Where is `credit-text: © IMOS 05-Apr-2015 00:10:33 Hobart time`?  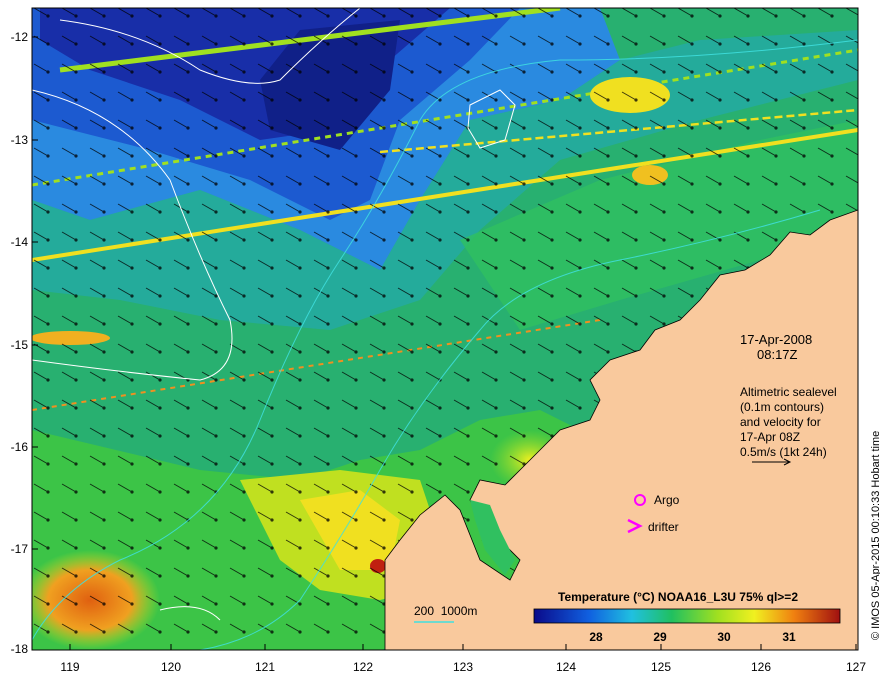
credit-text: © IMOS 05-Apr-2015 00:10:33 Hobart time is located at coordinates (875, 535).